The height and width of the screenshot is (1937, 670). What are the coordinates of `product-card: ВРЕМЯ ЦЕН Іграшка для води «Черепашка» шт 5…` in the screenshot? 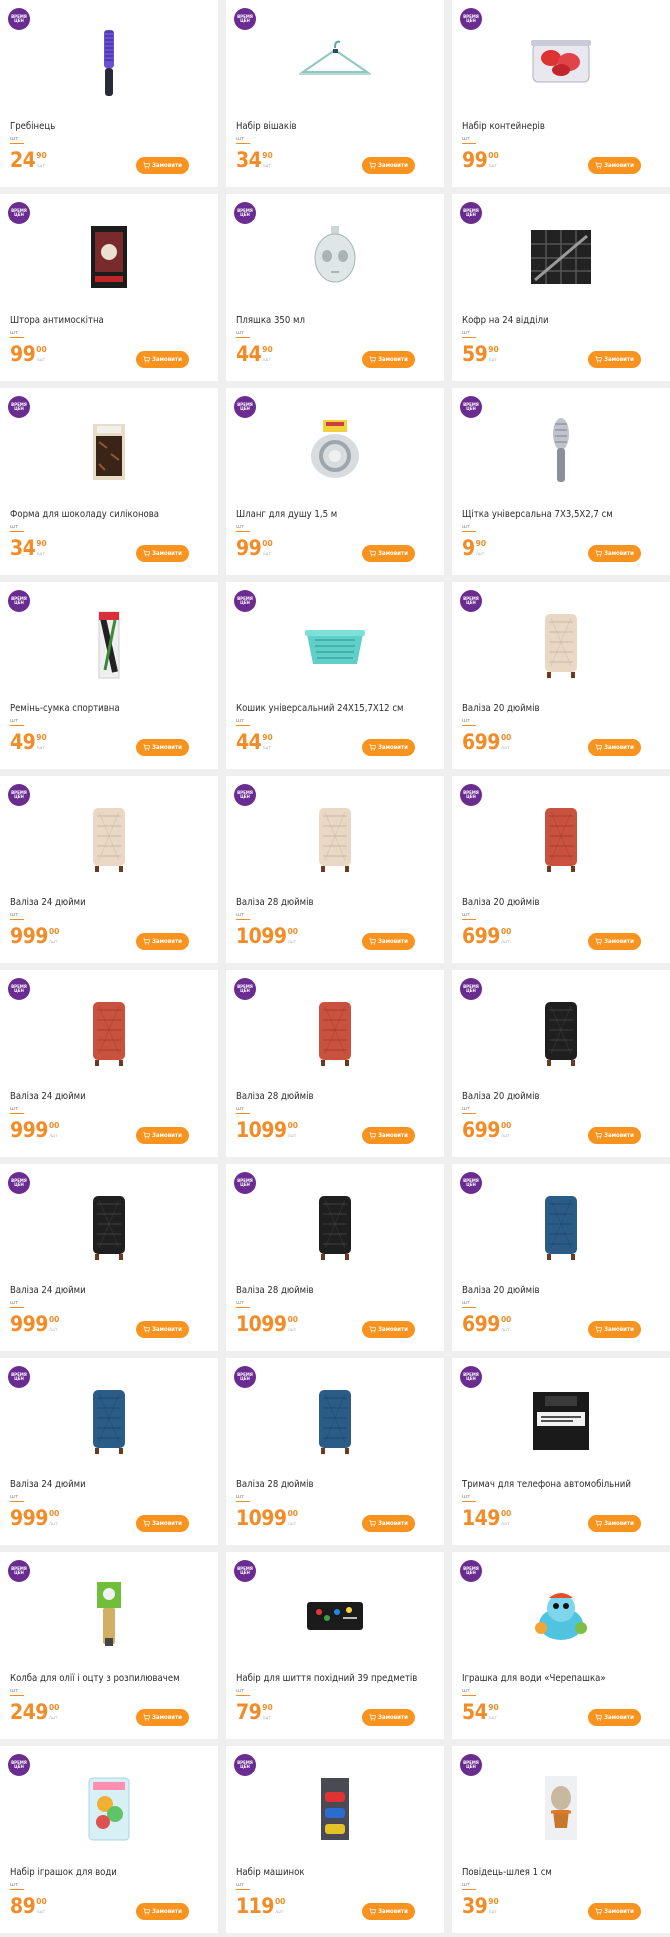 It's located at (561, 1645).